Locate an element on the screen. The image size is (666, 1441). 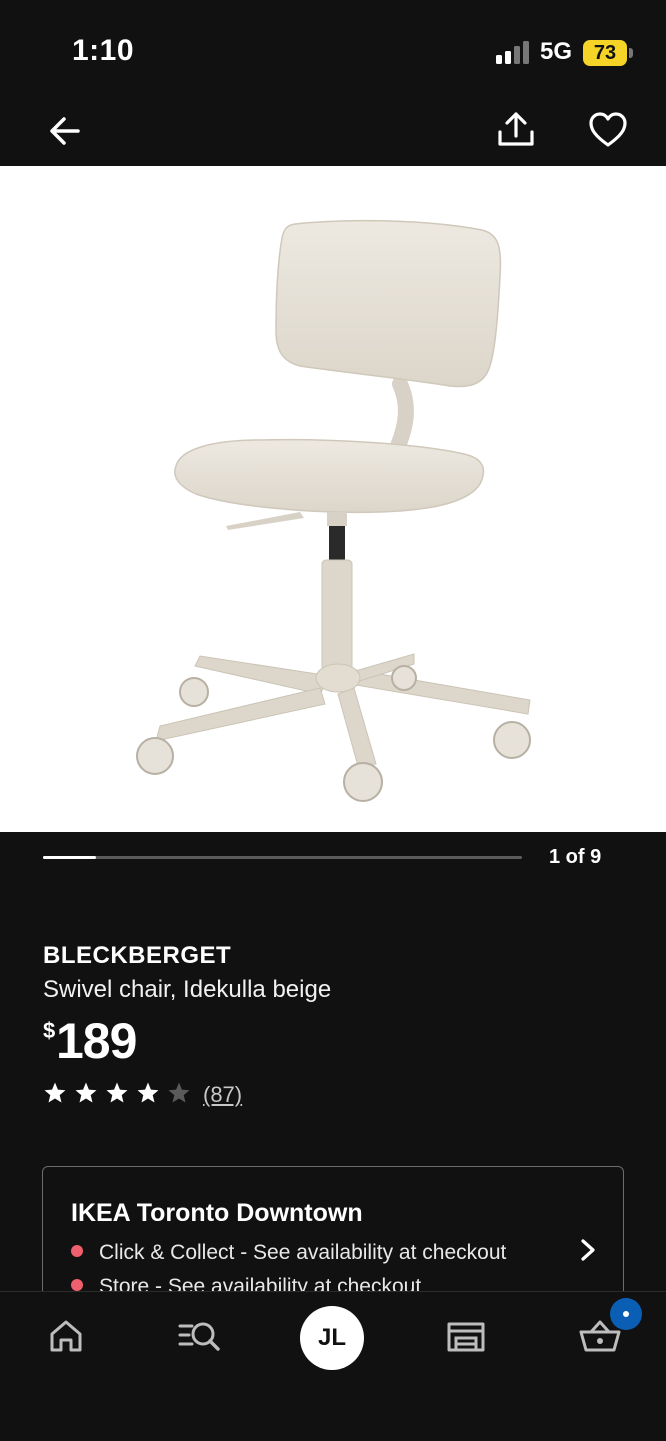
product-name: BLECKBERGET is located at coordinates (137, 955).